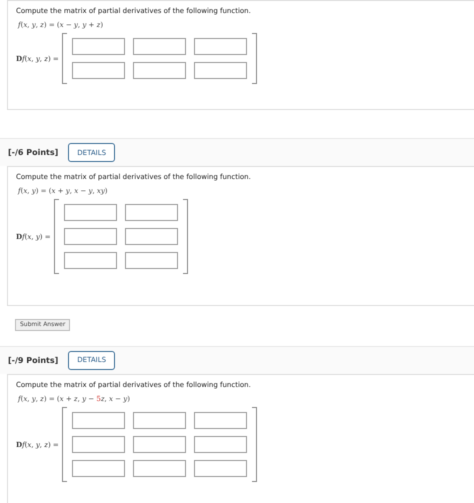  What do you see at coordinates (64, 58) in the screenshot?
I see `left-bracket` at bounding box center [64, 58].